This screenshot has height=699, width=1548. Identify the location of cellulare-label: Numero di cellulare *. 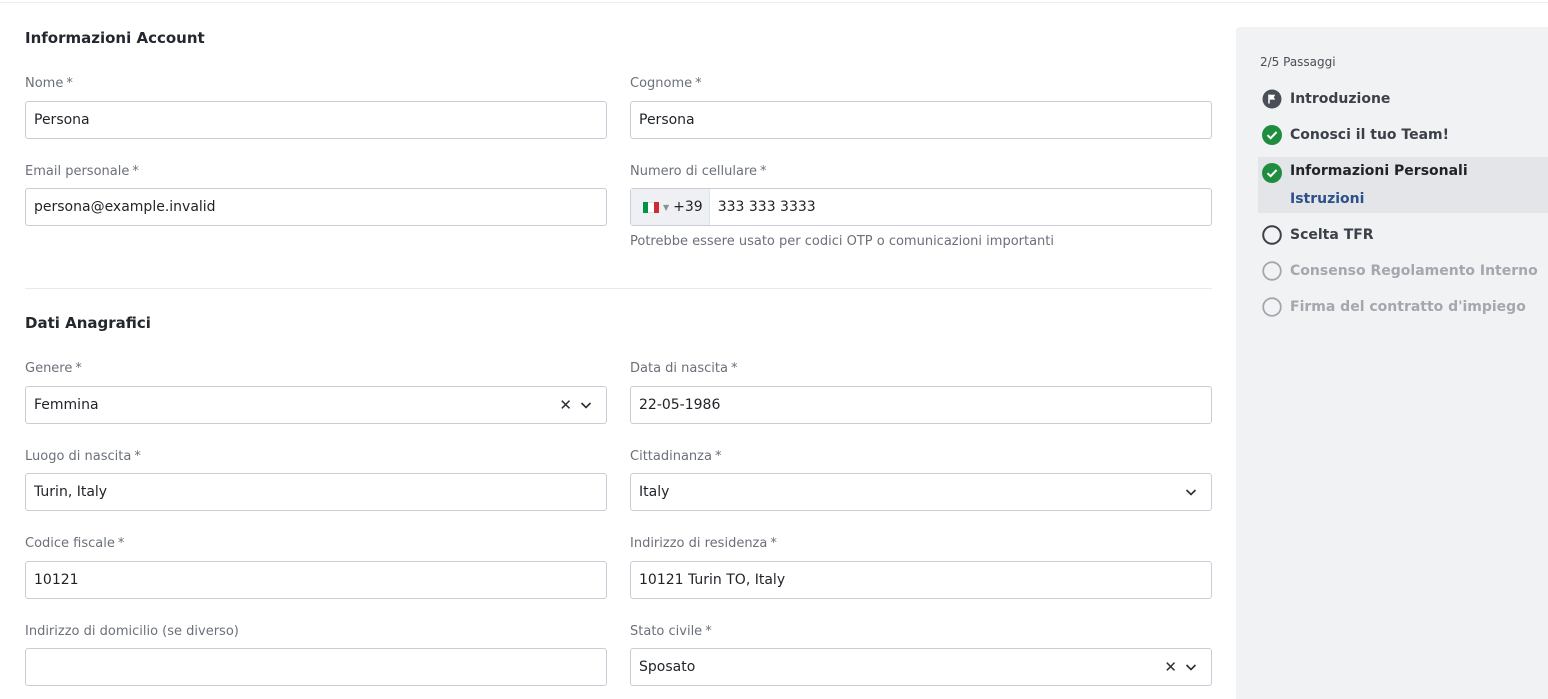
(698, 171).